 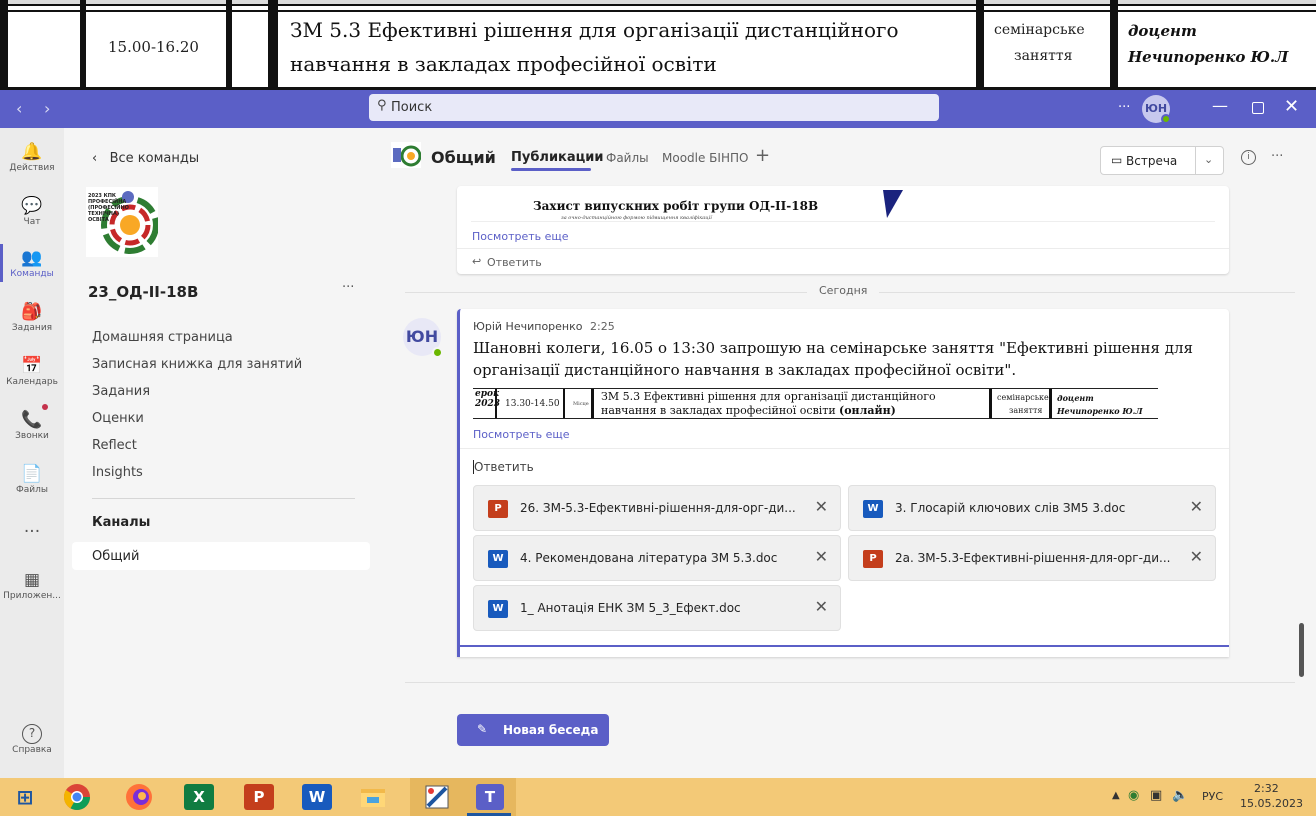 I want to click on post-image-decoration, so click(x=893, y=204).